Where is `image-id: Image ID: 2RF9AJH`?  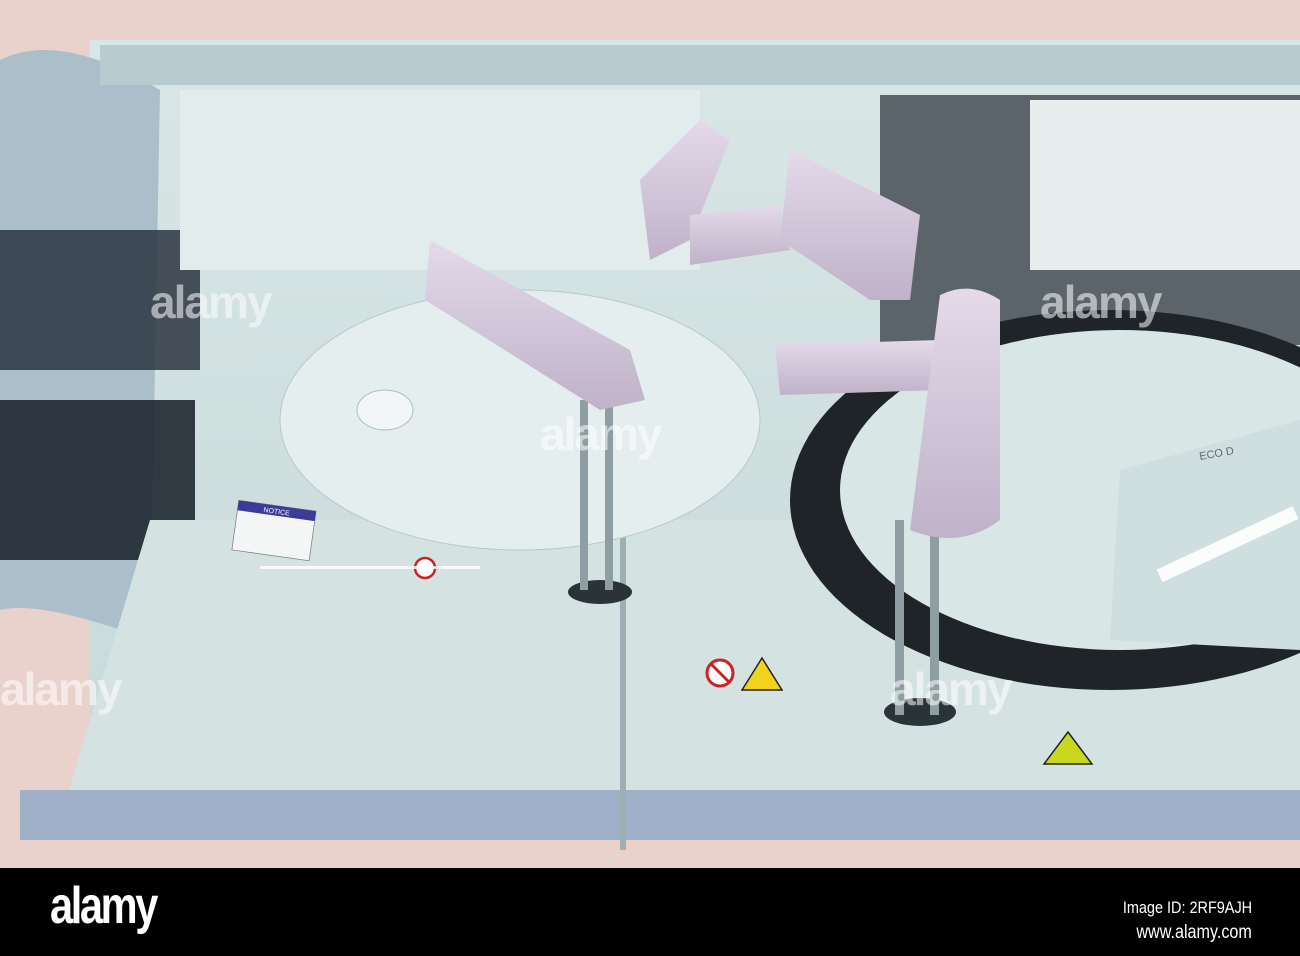
image-id: Image ID: 2RF9AJH is located at coordinates (1187, 907).